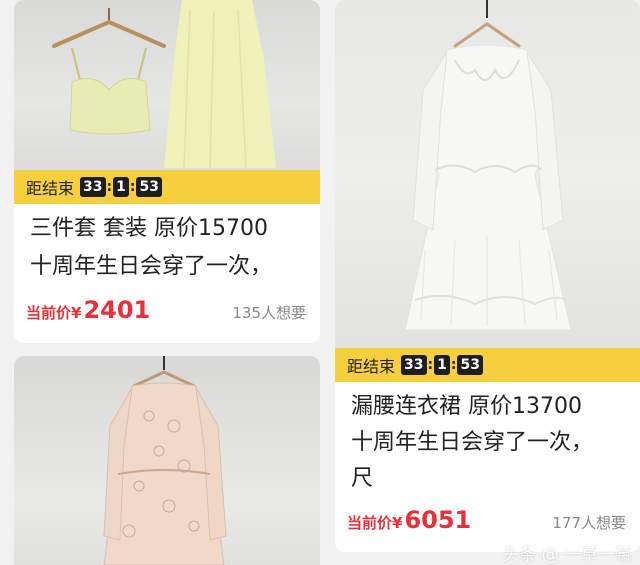  I want to click on want-count: 177人想要, so click(589, 523).